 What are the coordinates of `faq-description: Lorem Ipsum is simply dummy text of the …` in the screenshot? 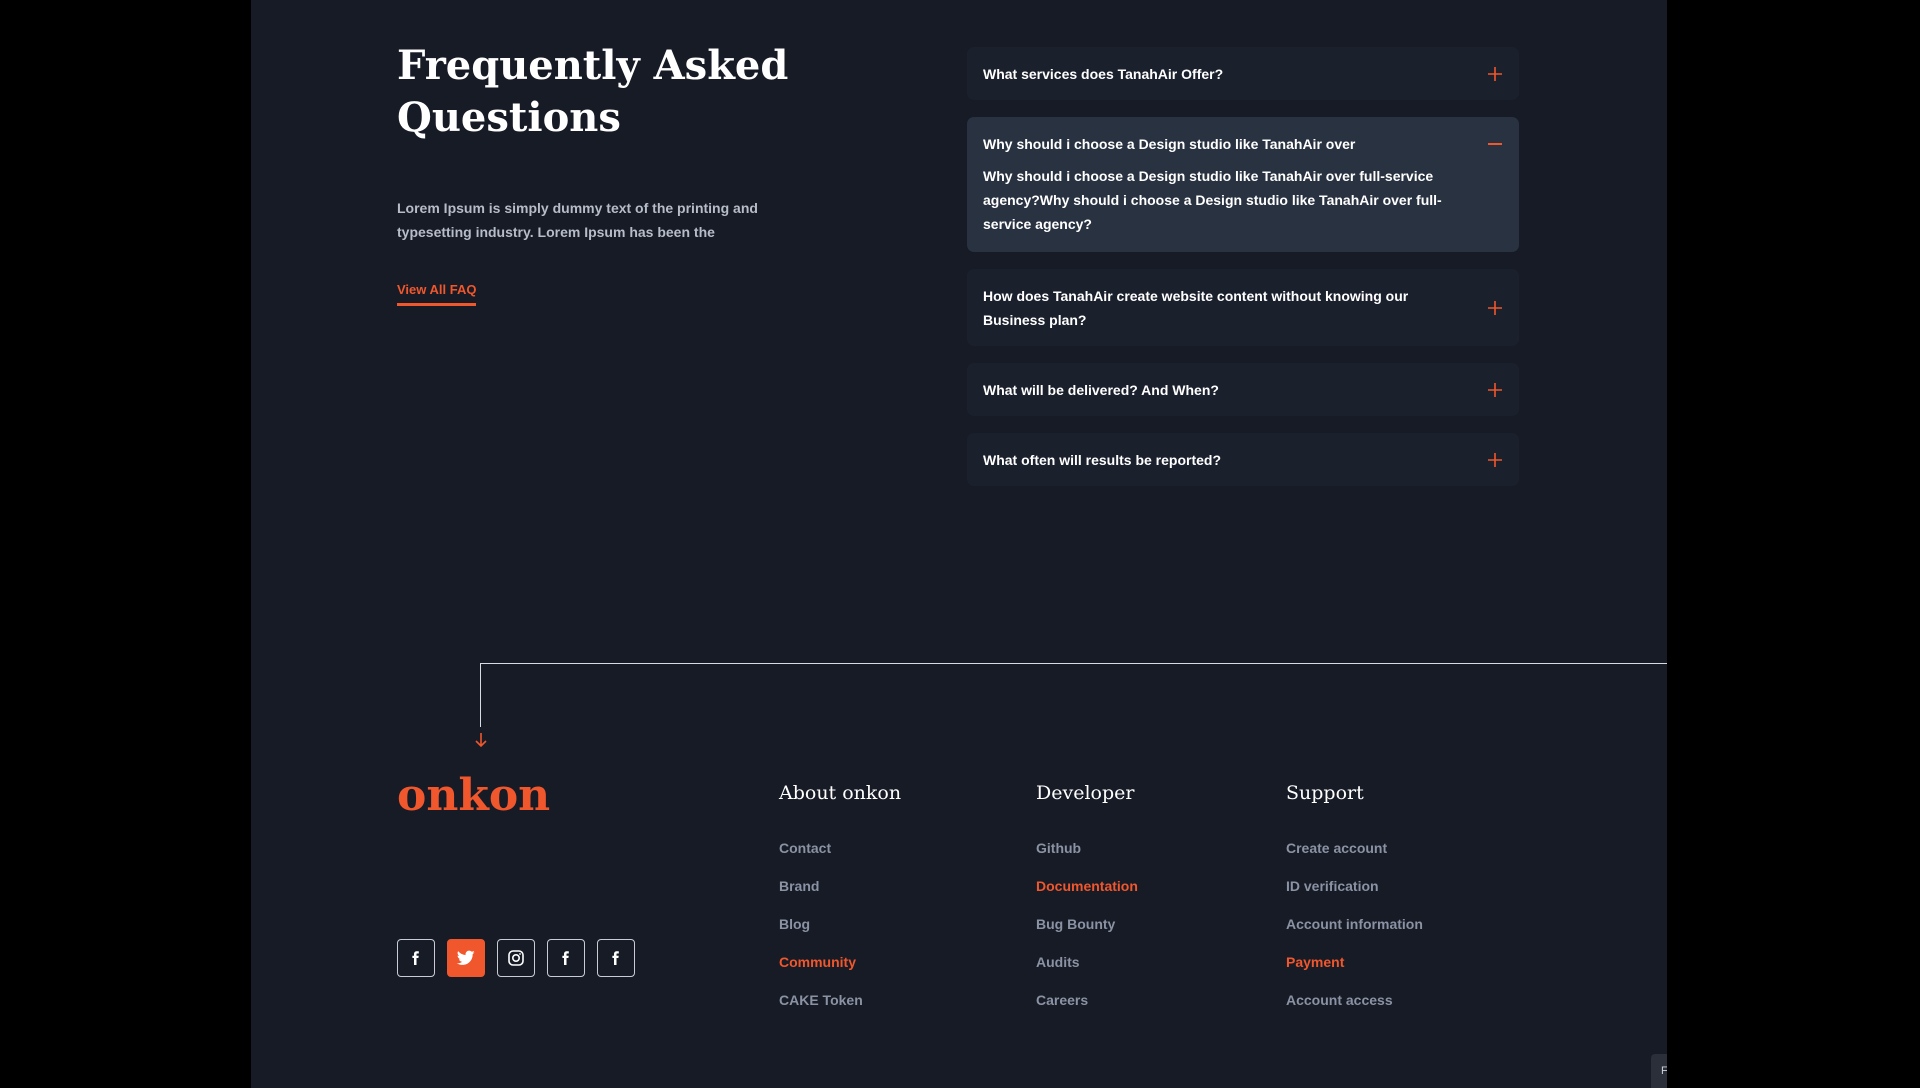 It's located at (577, 220).